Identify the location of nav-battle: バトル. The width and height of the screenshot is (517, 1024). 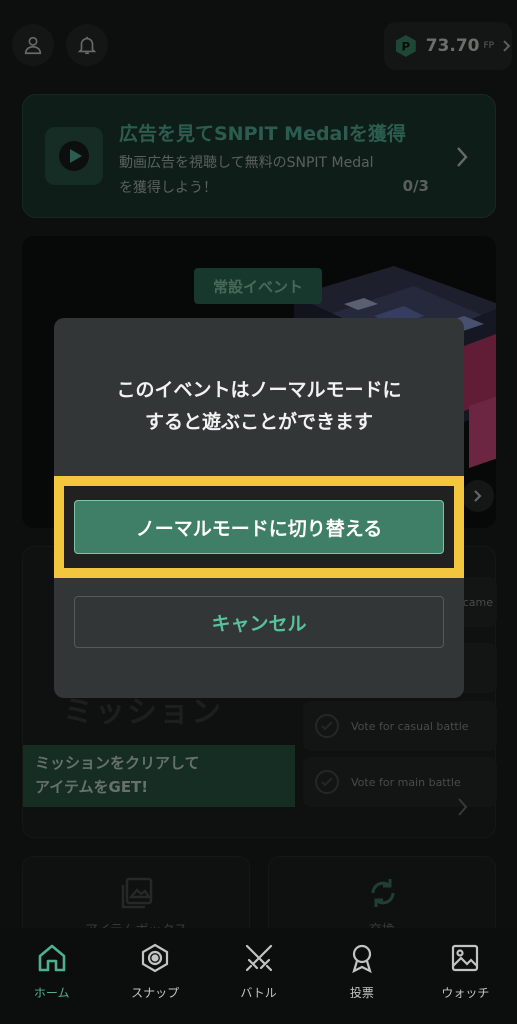
(258, 976).